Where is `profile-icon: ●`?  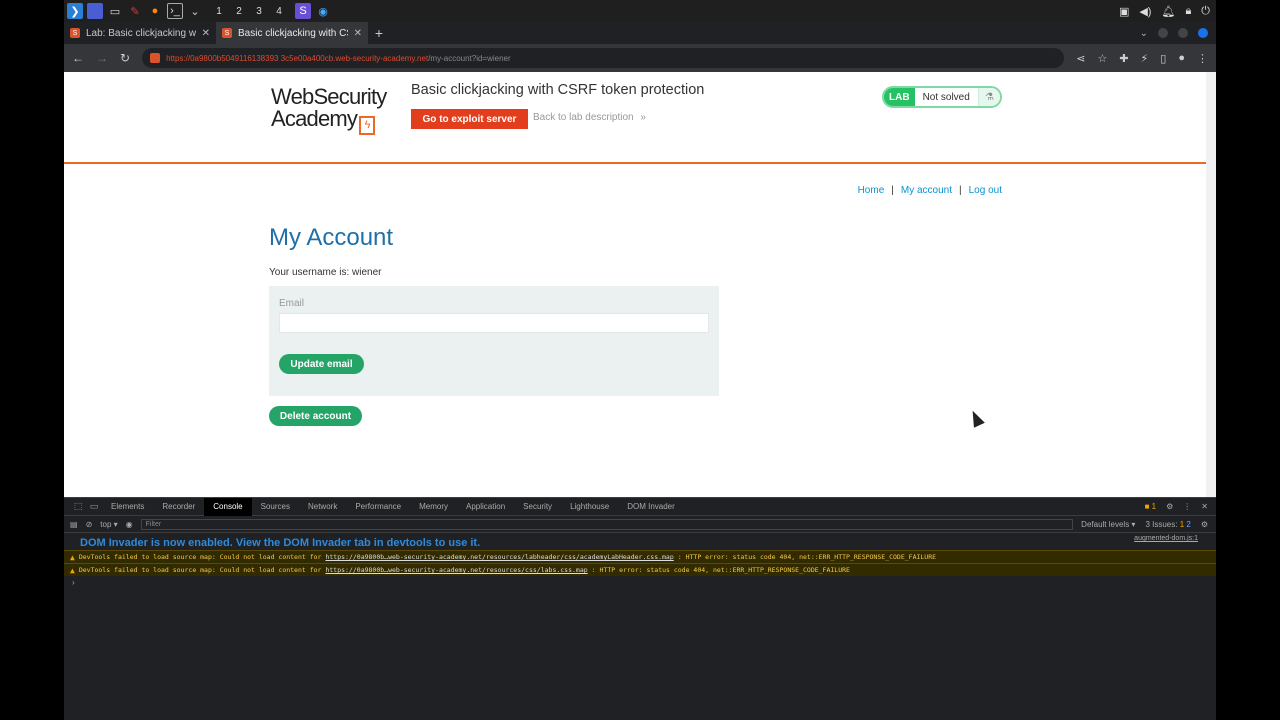
profile-icon: ● is located at coordinates (1181, 58).